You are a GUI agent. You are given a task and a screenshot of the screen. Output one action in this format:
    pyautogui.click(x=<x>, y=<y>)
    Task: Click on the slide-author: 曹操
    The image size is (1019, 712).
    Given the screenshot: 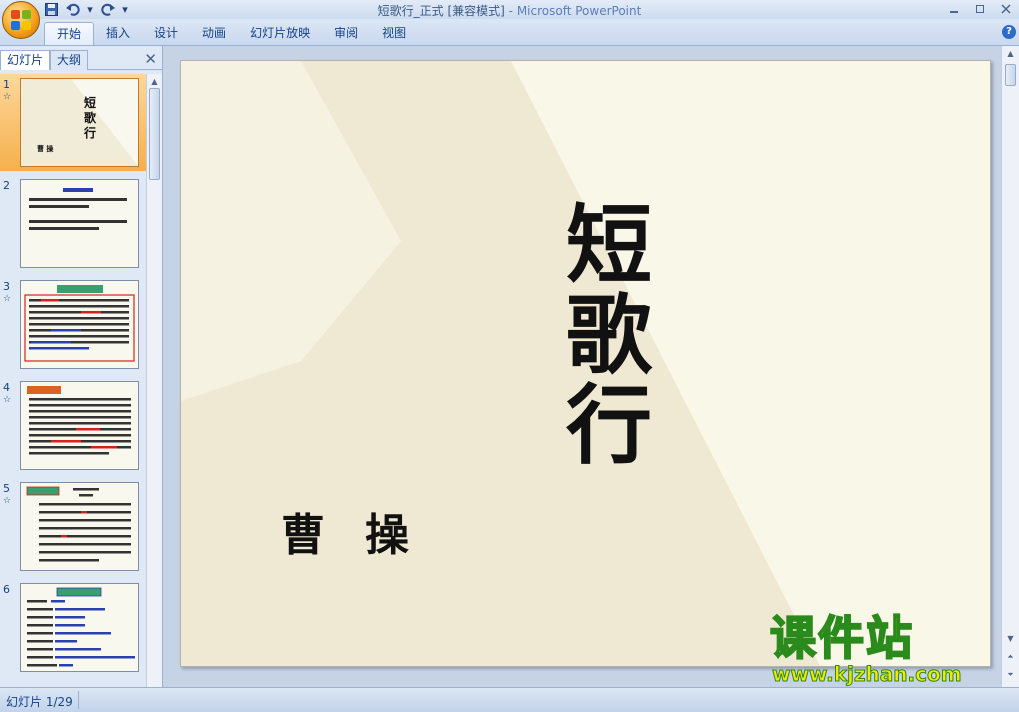 What is the action you would take?
    pyautogui.click(x=365, y=531)
    